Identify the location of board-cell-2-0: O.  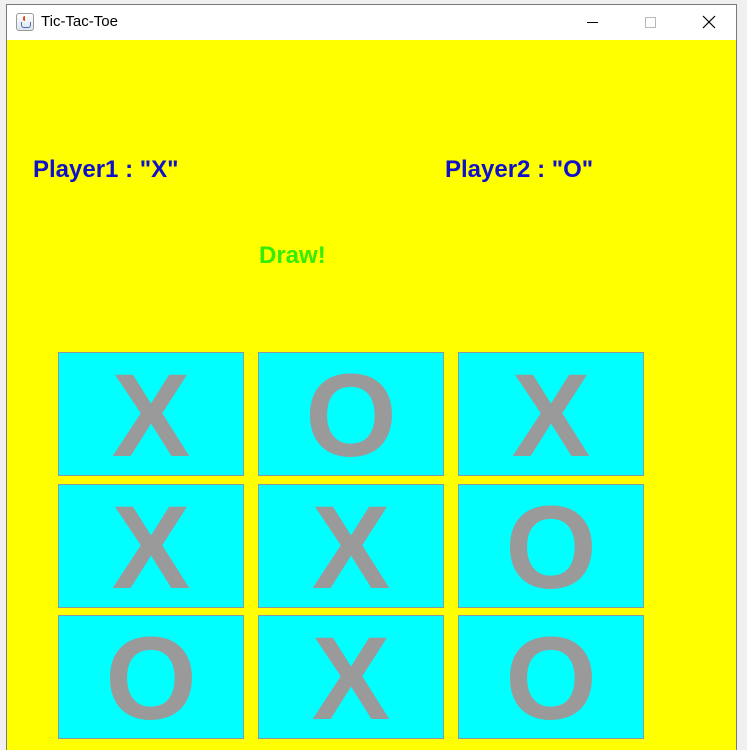
(151, 677).